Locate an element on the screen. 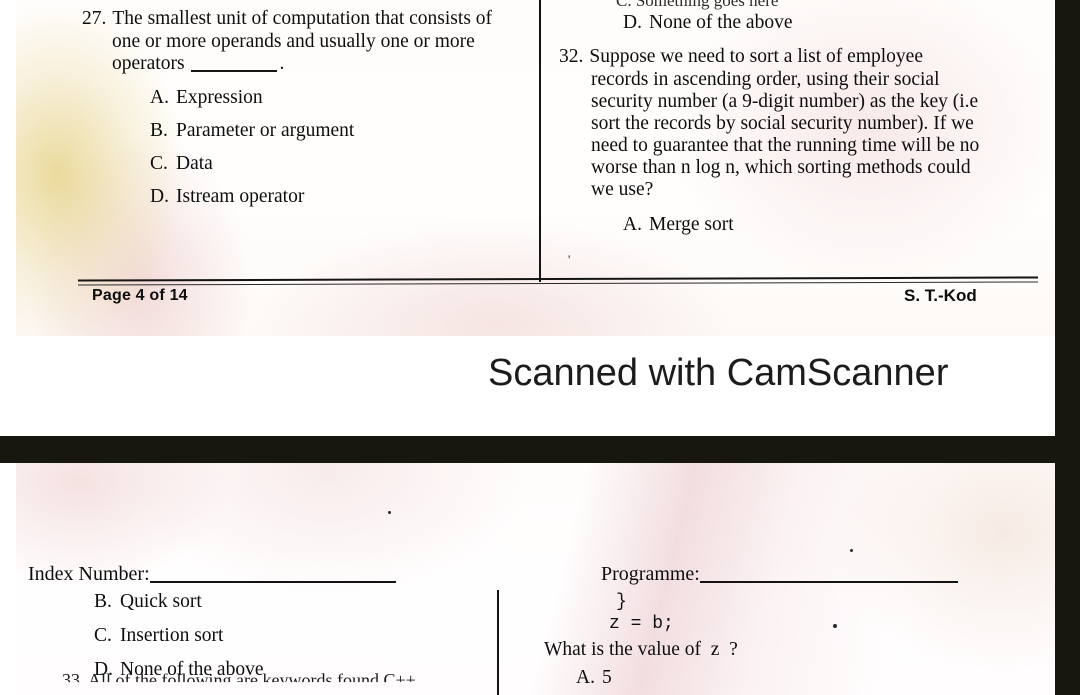  option-b: B. Parameter or argument is located at coordinates (336, 131).